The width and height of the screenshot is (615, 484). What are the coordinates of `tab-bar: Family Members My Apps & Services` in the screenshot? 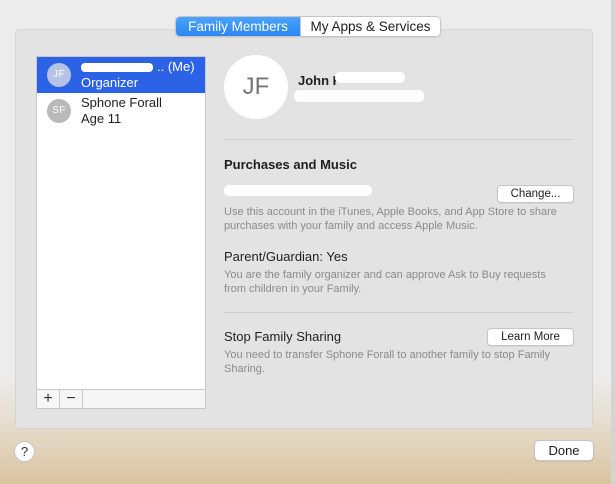 It's located at (308, 26).